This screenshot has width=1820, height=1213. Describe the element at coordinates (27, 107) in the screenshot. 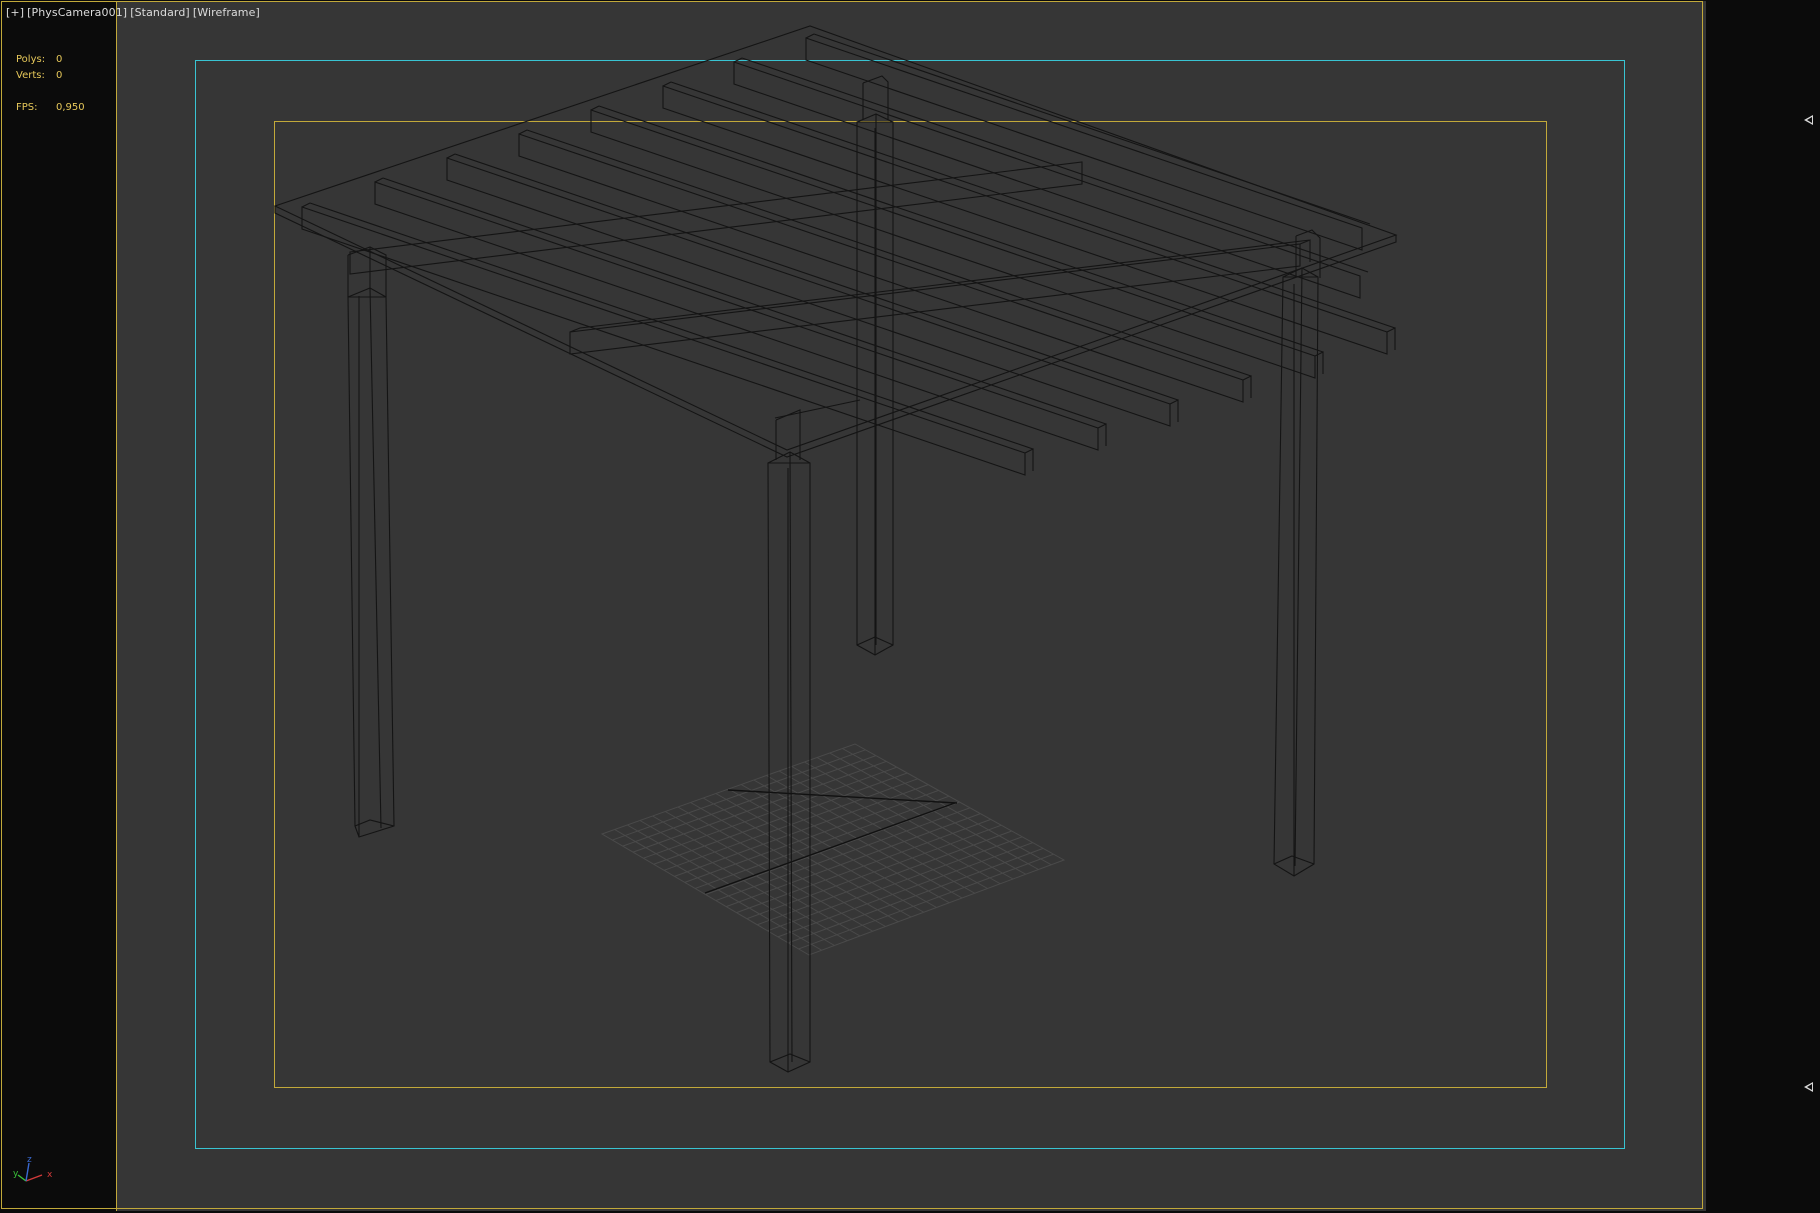

I see `stat-fps-label: FPS:` at that location.